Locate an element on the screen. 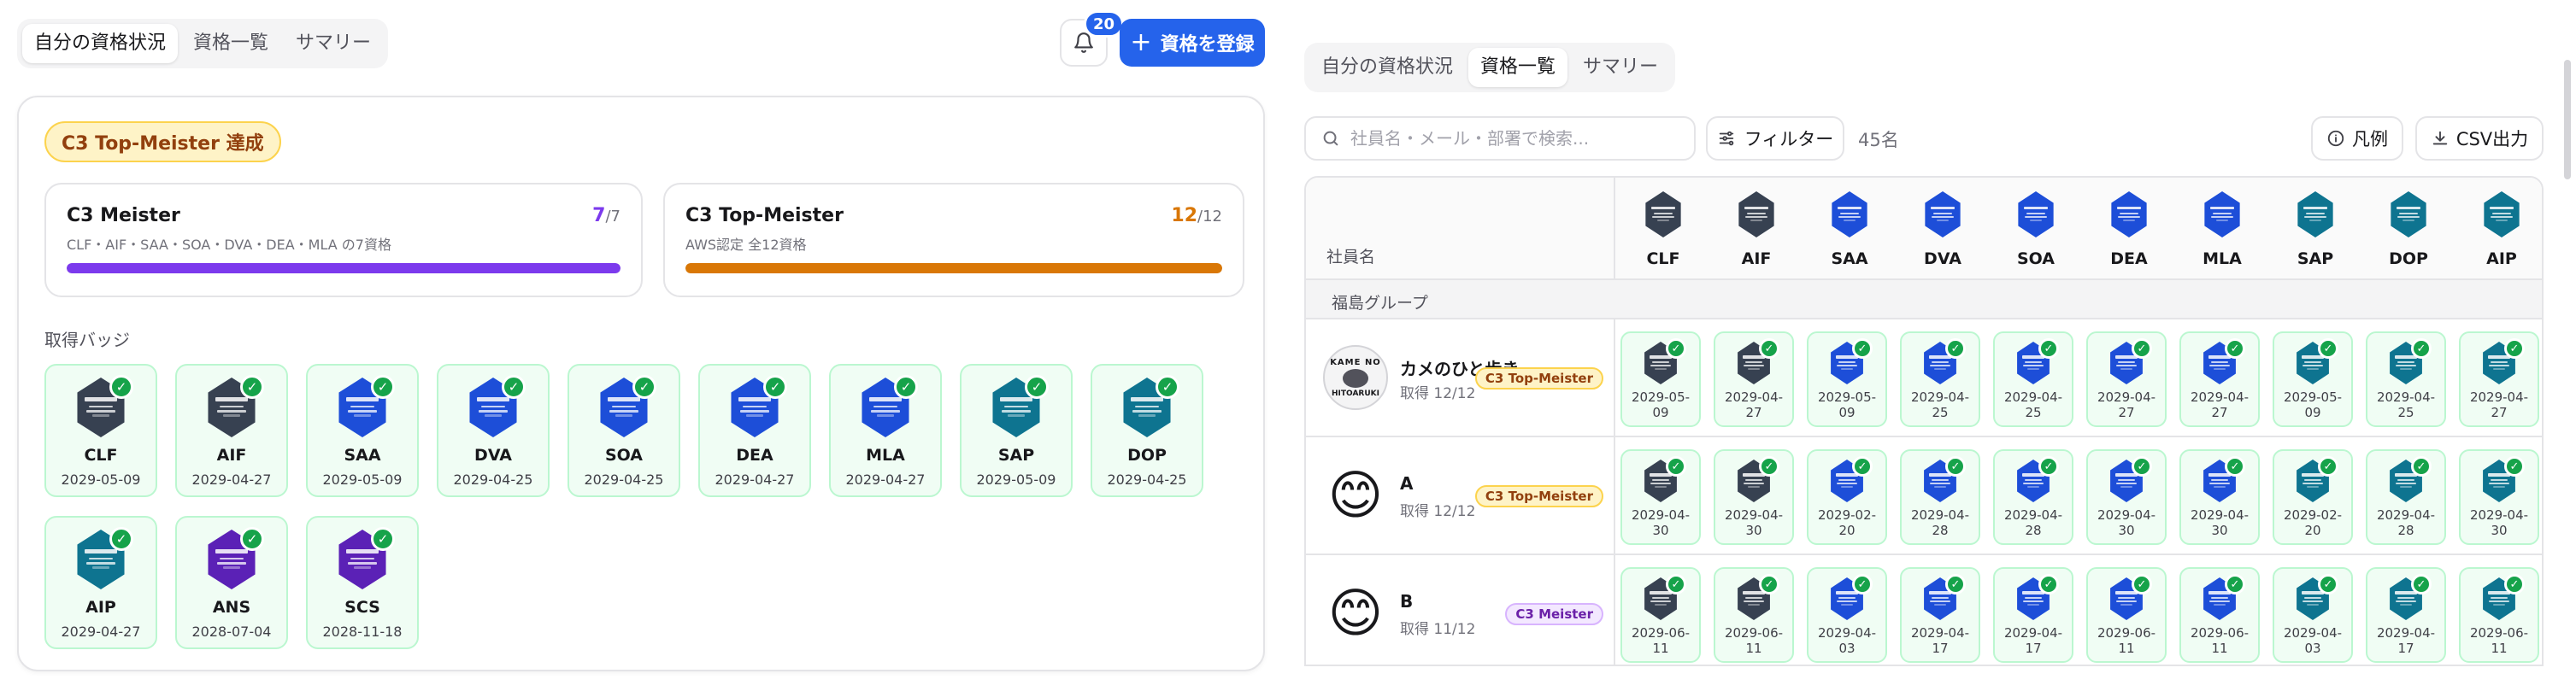  column-header-aif: AIF is located at coordinates (1756, 229).